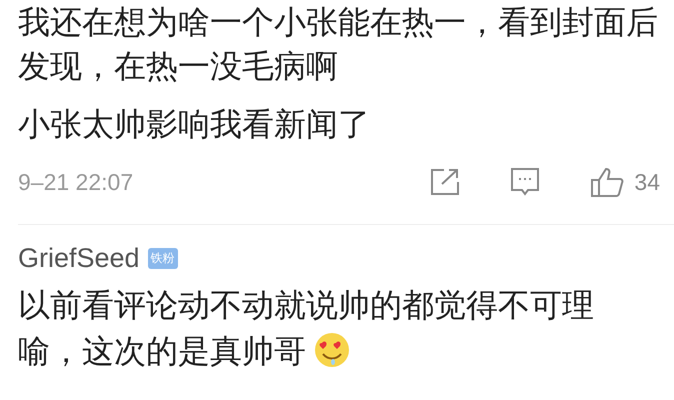 The image size is (674, 400). I want to click on like-button: 34, so click(625, 182).